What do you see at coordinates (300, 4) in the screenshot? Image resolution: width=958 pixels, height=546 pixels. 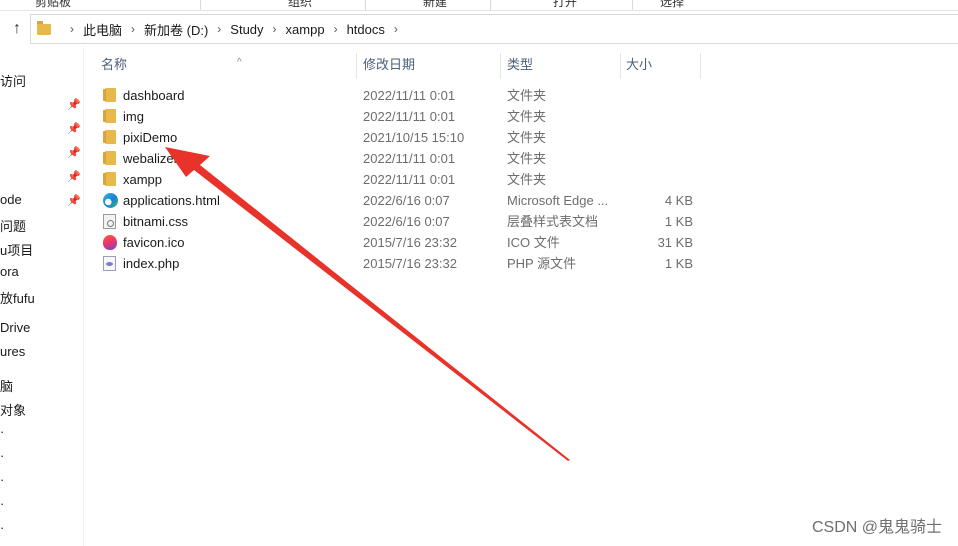 I see `ribbon-label-organize: 组织` at bounding box center [300, 4].